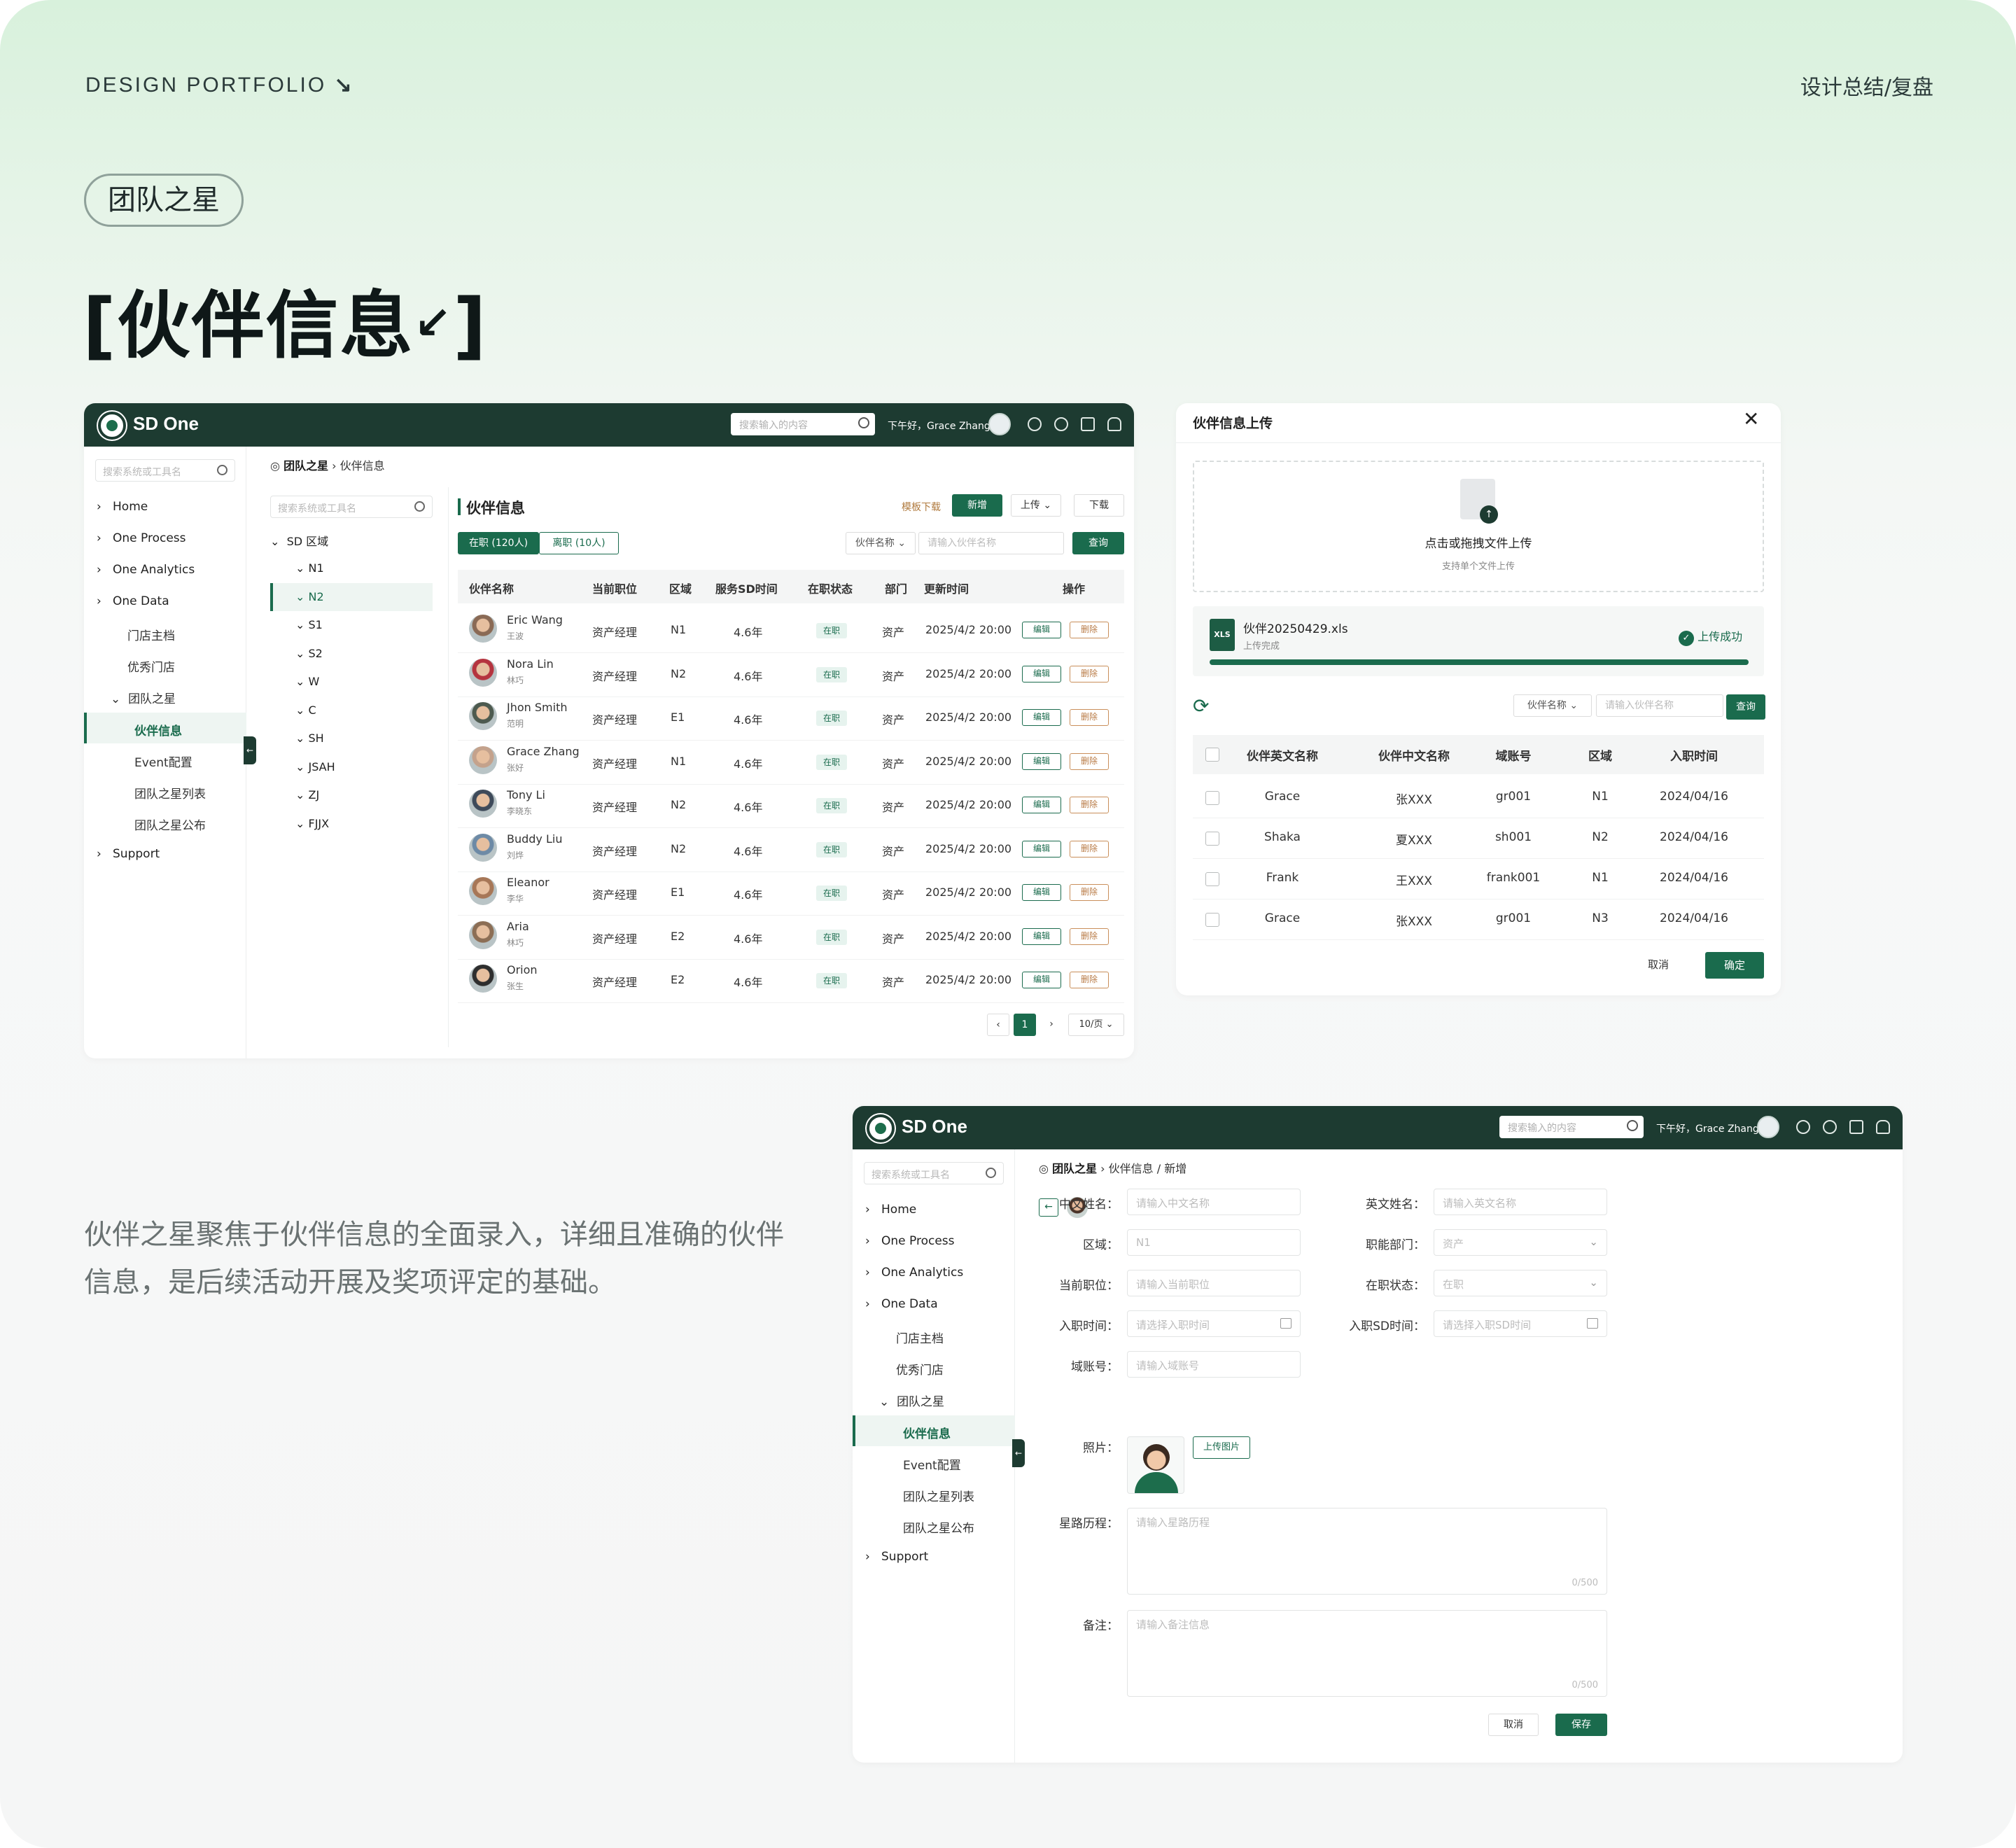 This screenshot has height=1848, width=2016. Describe the element at coordinates (1036, 505) in the screenshot. I see `upload-button: 上传 ⌄` at that location.